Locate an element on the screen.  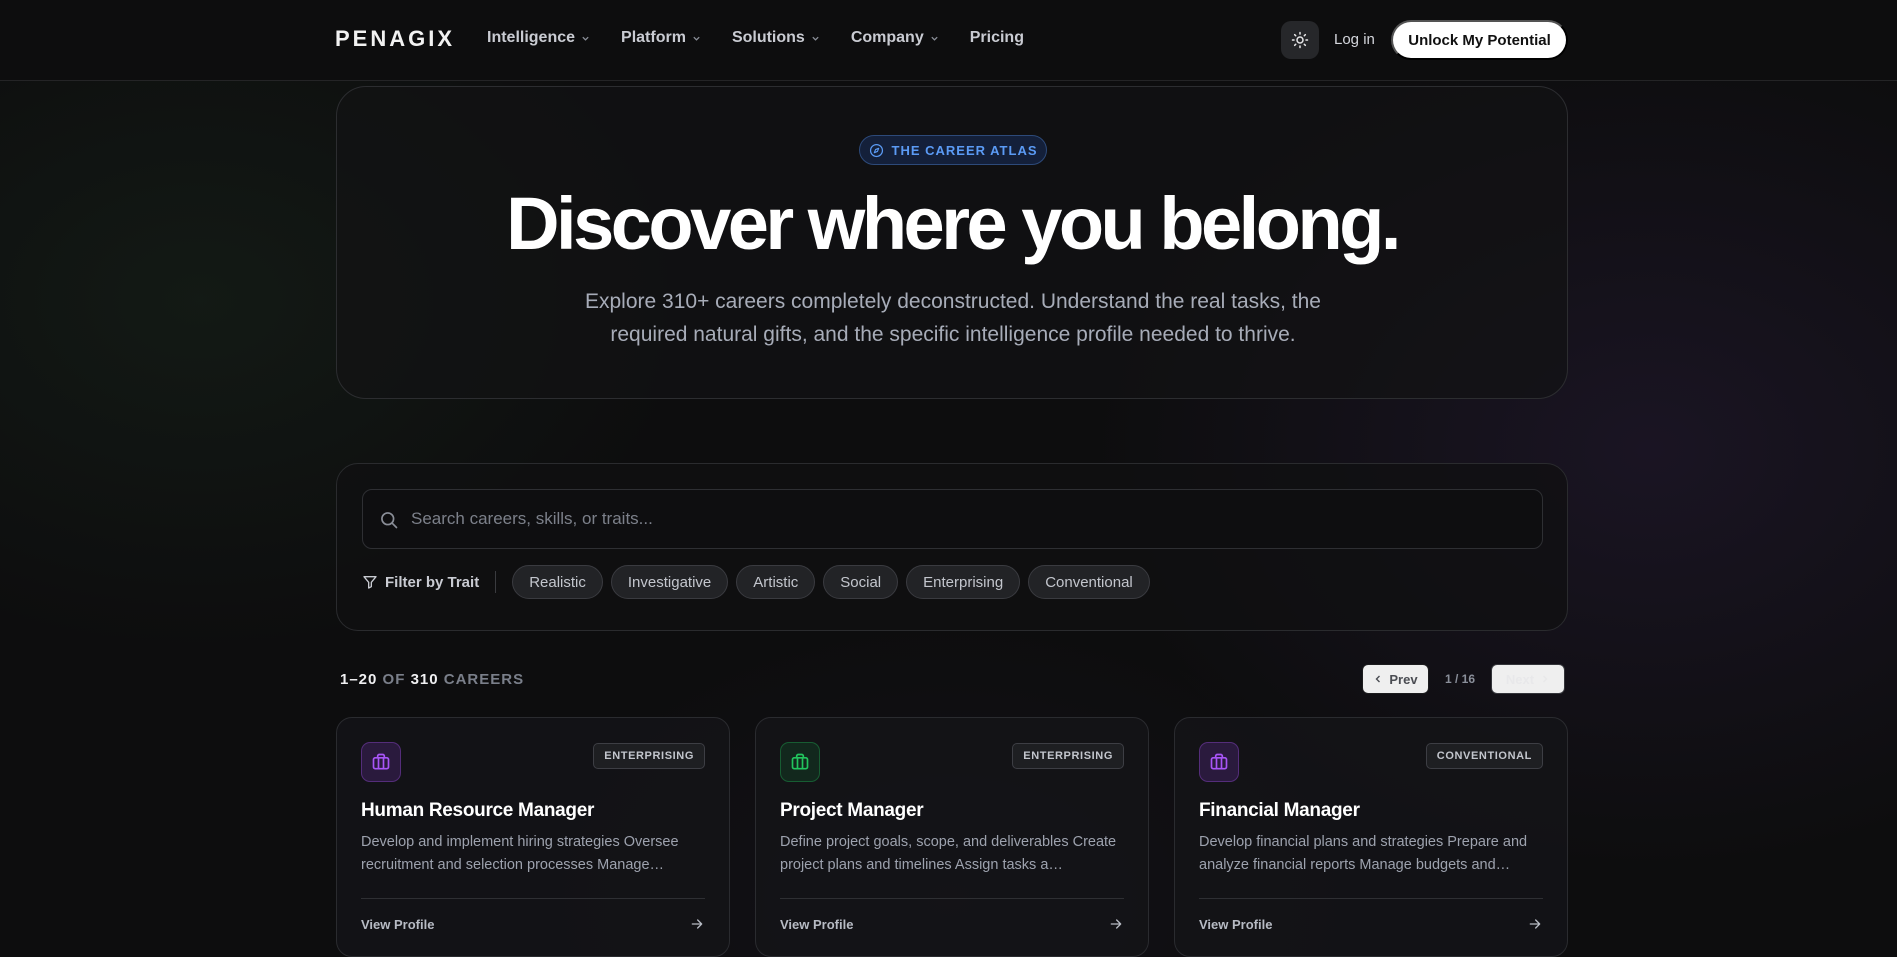
filter-label-text: Filter by Trait is located at coordinates (432, 582).